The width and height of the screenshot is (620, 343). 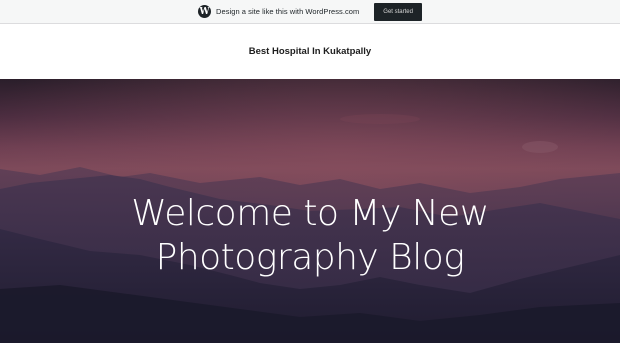 I want to click on wordpress-logo-icon: W, so click(x=205, y=11).